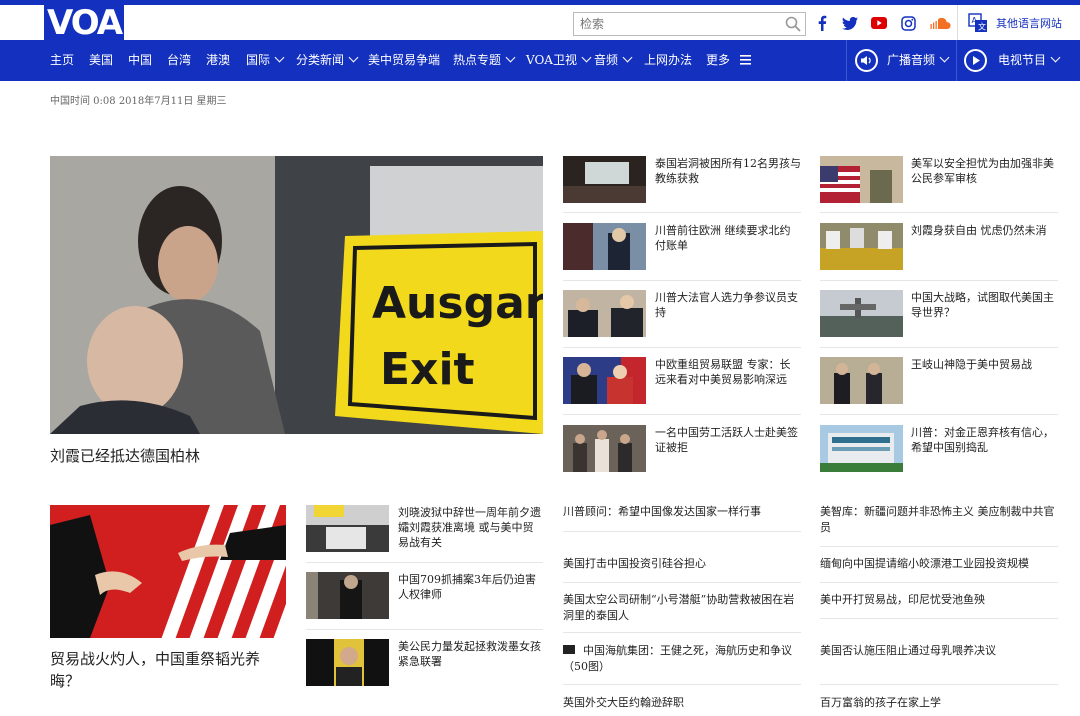 The width and height of the screenshot is (1080, 716). I want to click on other-languages-link: A 文 其他语言网站, so click(1018, 22).